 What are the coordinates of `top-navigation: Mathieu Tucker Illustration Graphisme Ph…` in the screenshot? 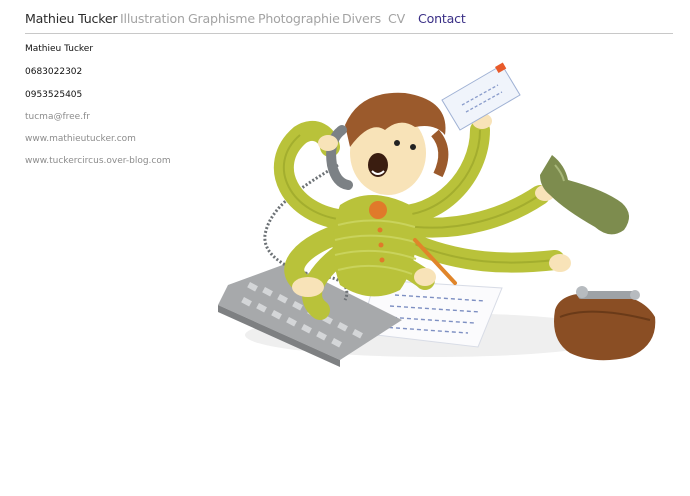 It's located at (349, 22).